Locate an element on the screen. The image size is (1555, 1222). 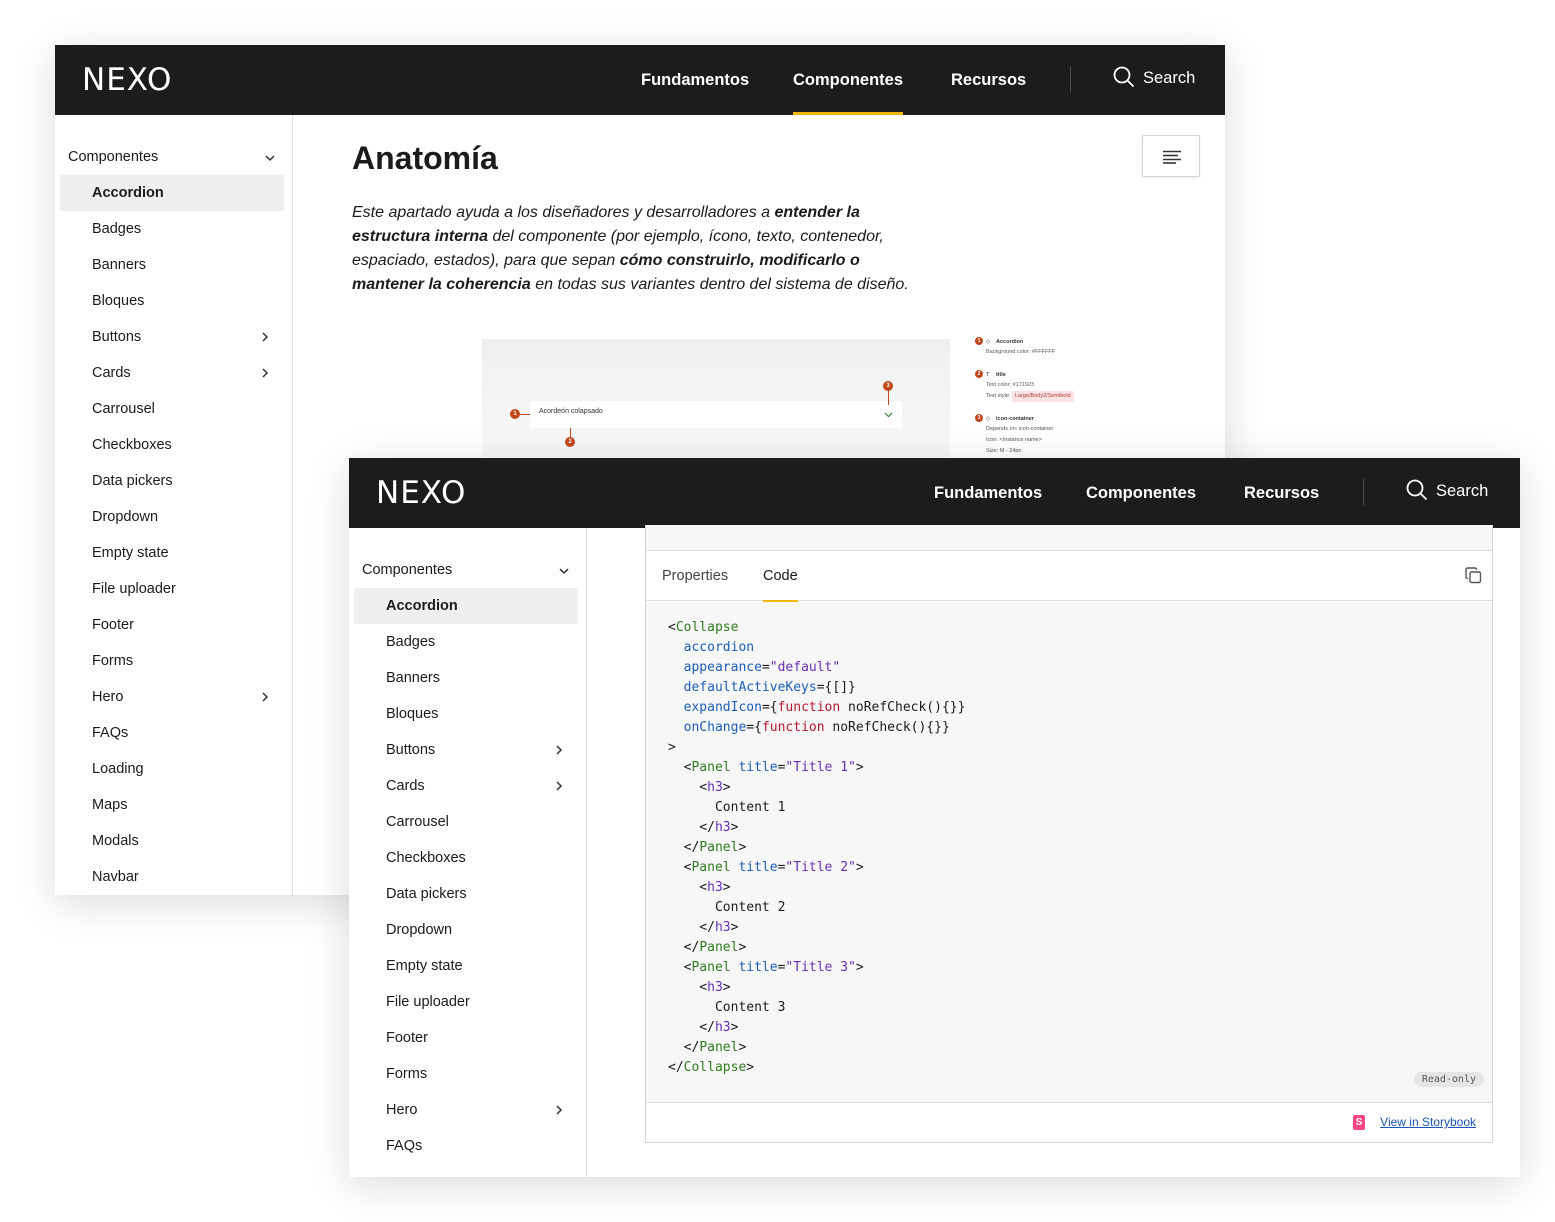
code-token: Collapse is located at coordinates (715, 1067).